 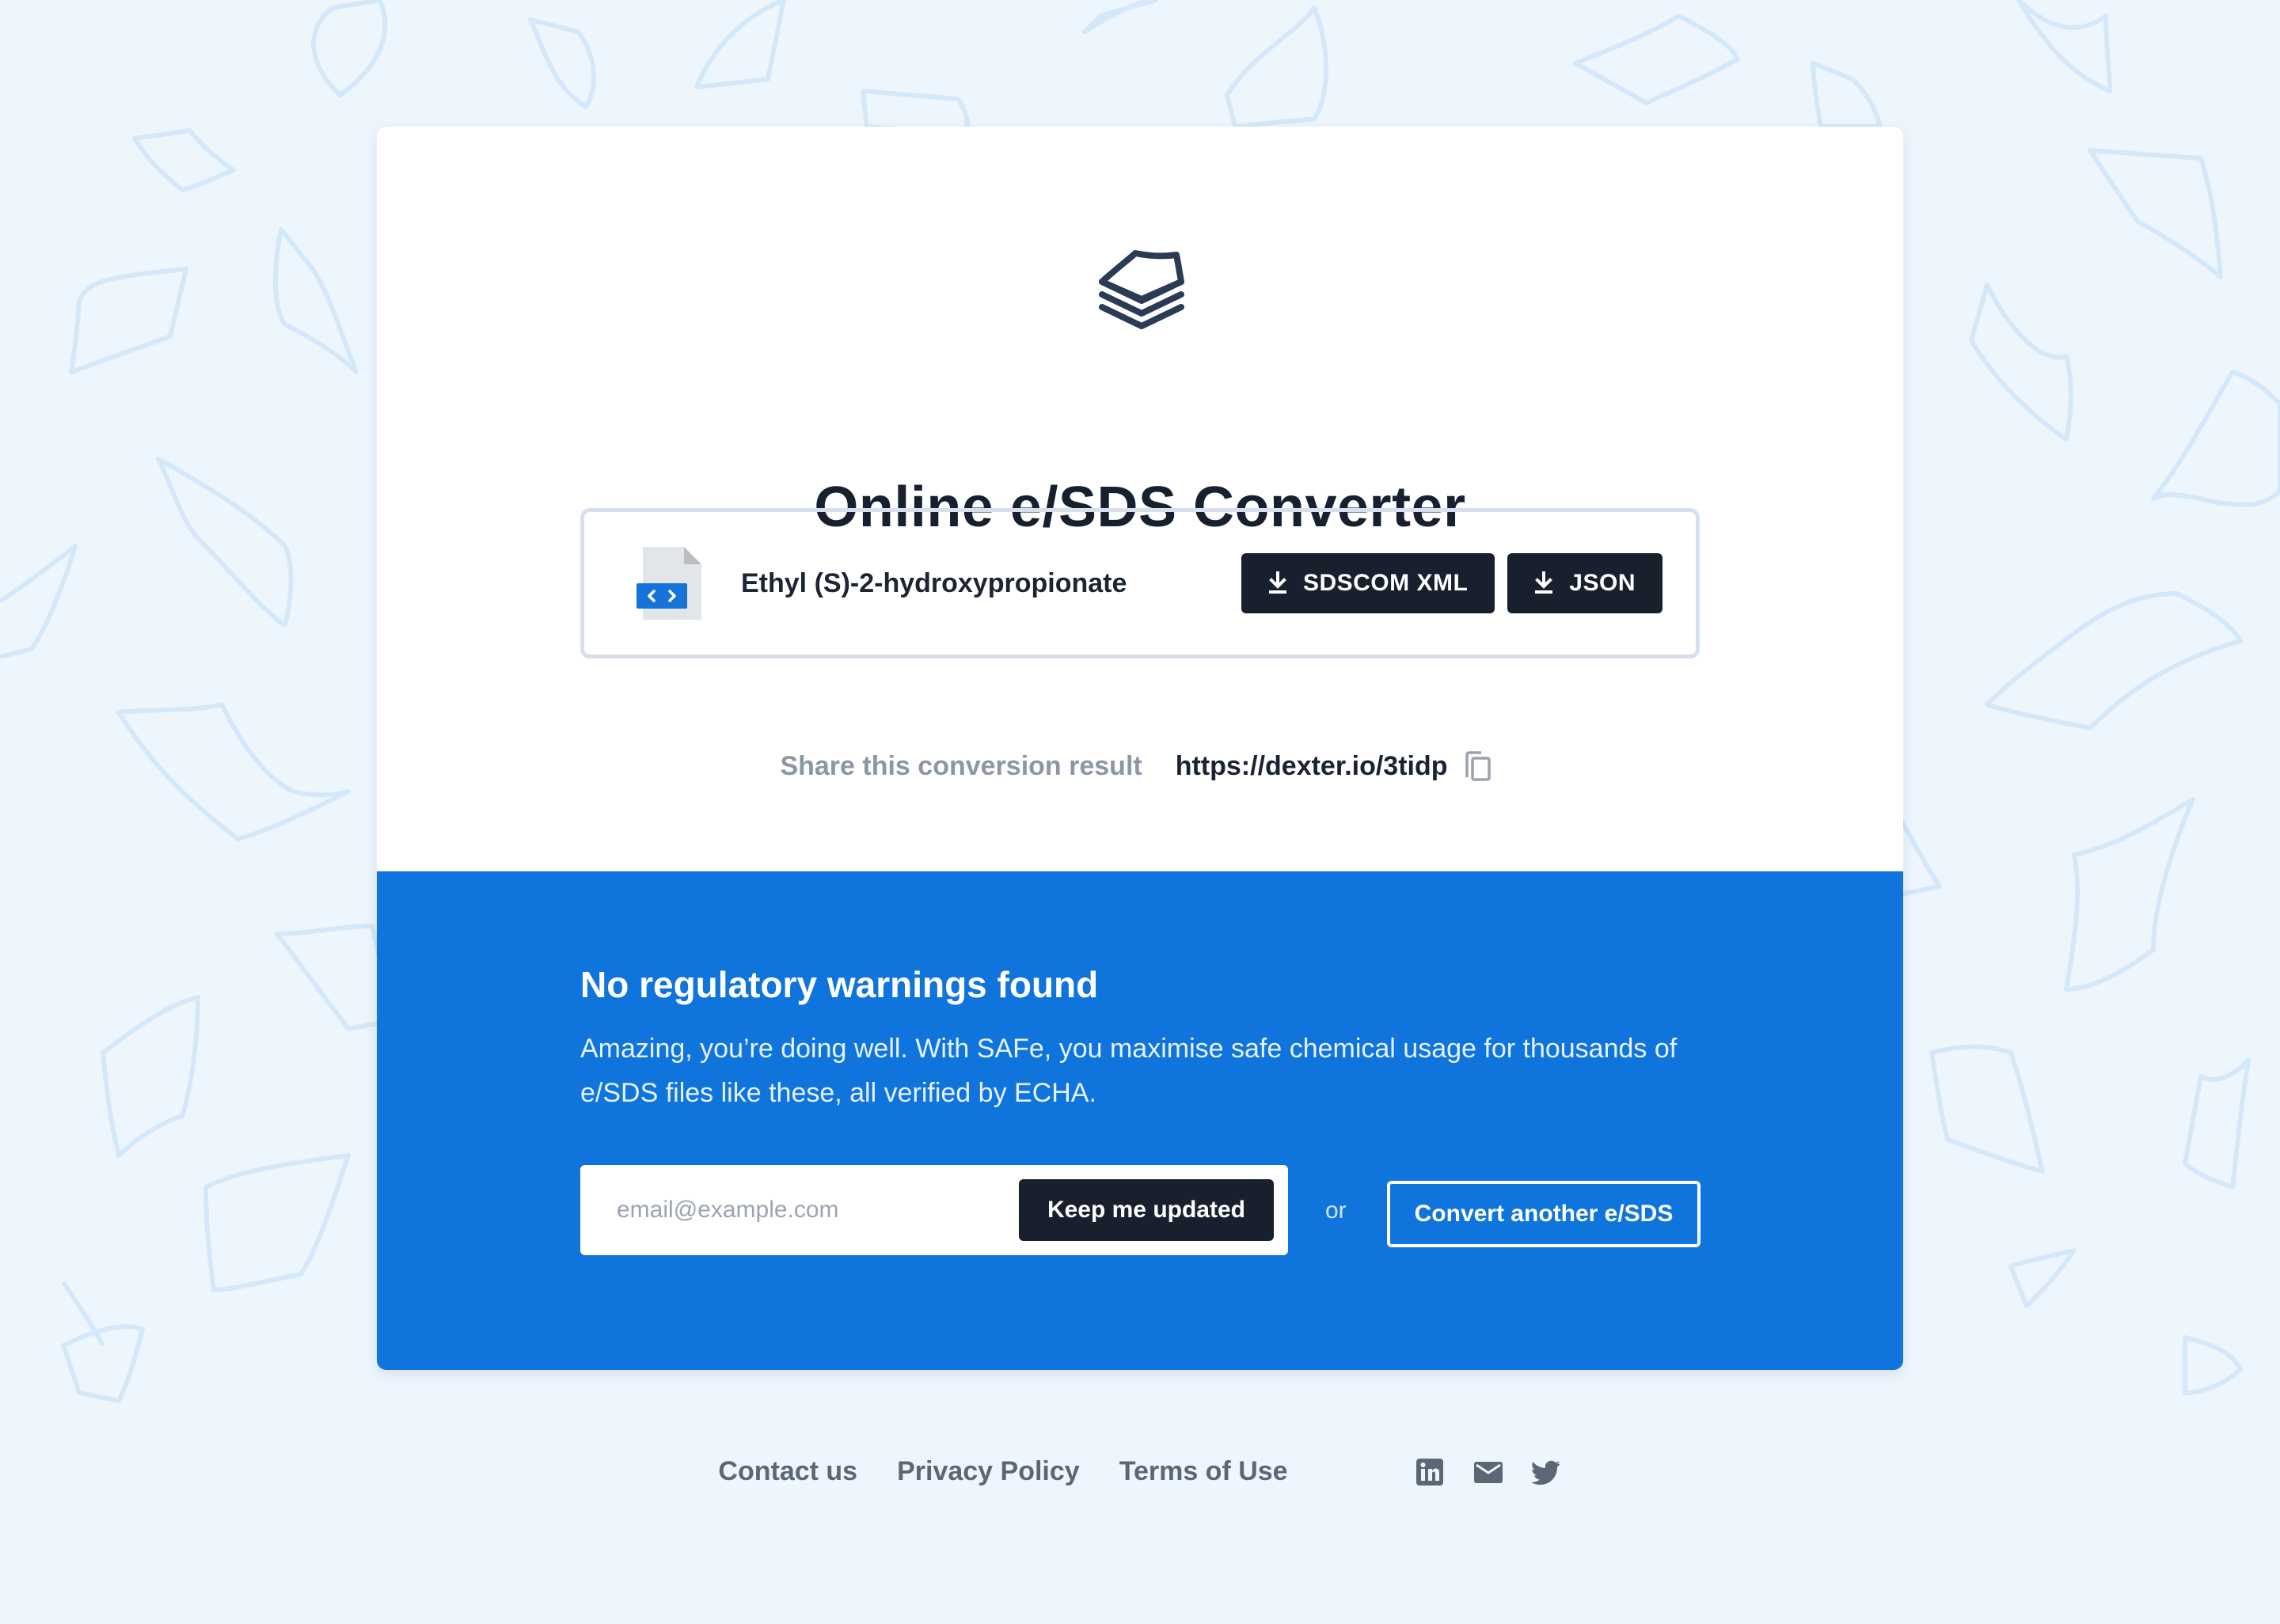 I want to click on footer-link-contact: Contact us, so click(x=787, y=1471).